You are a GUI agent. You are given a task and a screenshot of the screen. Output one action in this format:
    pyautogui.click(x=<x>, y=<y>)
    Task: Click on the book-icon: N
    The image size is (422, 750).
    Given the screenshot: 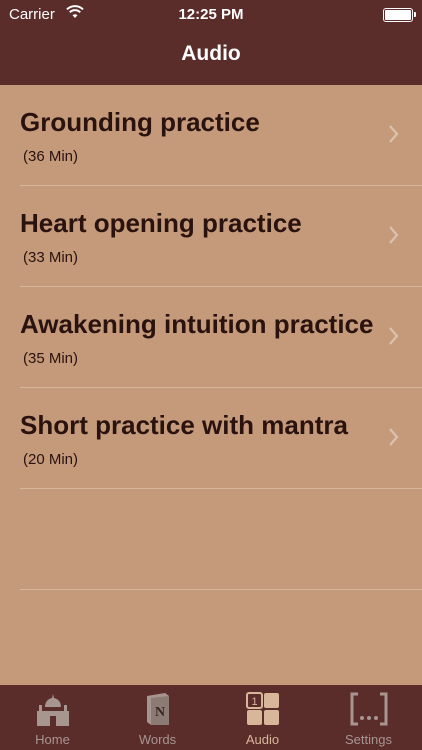 What is the action you would take?
    pyautogui.click(x=158, y=711)
    